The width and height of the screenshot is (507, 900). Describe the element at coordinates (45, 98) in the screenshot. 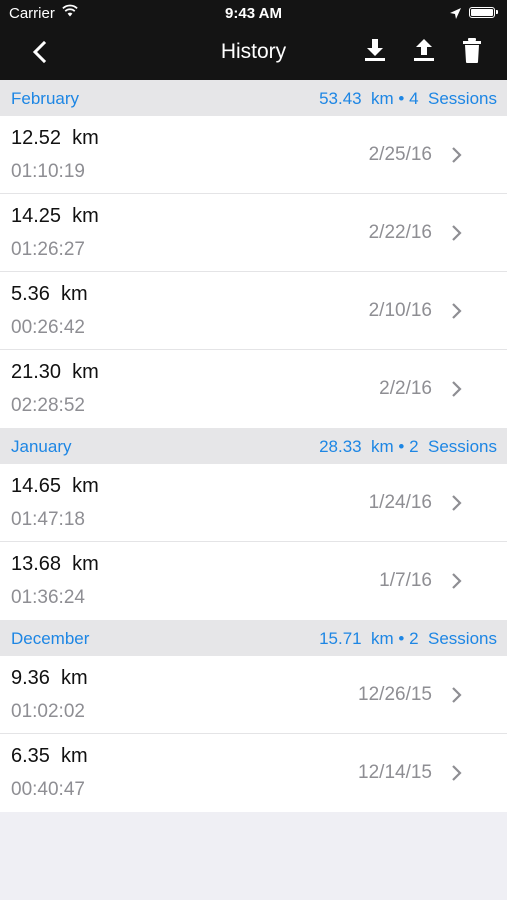

I see `section-month: February` at that location.